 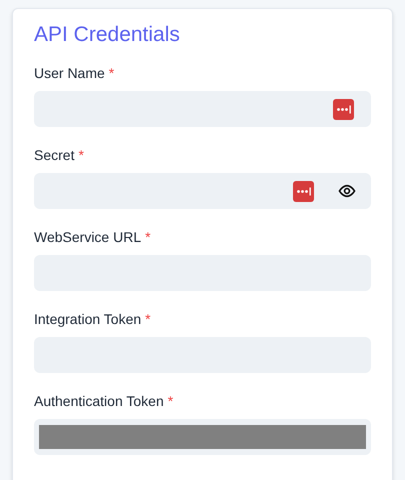 What do you see at coordinates (54, 155) in the screenshot?
I see `field-label: Secret` at bounding box center [54, 155].